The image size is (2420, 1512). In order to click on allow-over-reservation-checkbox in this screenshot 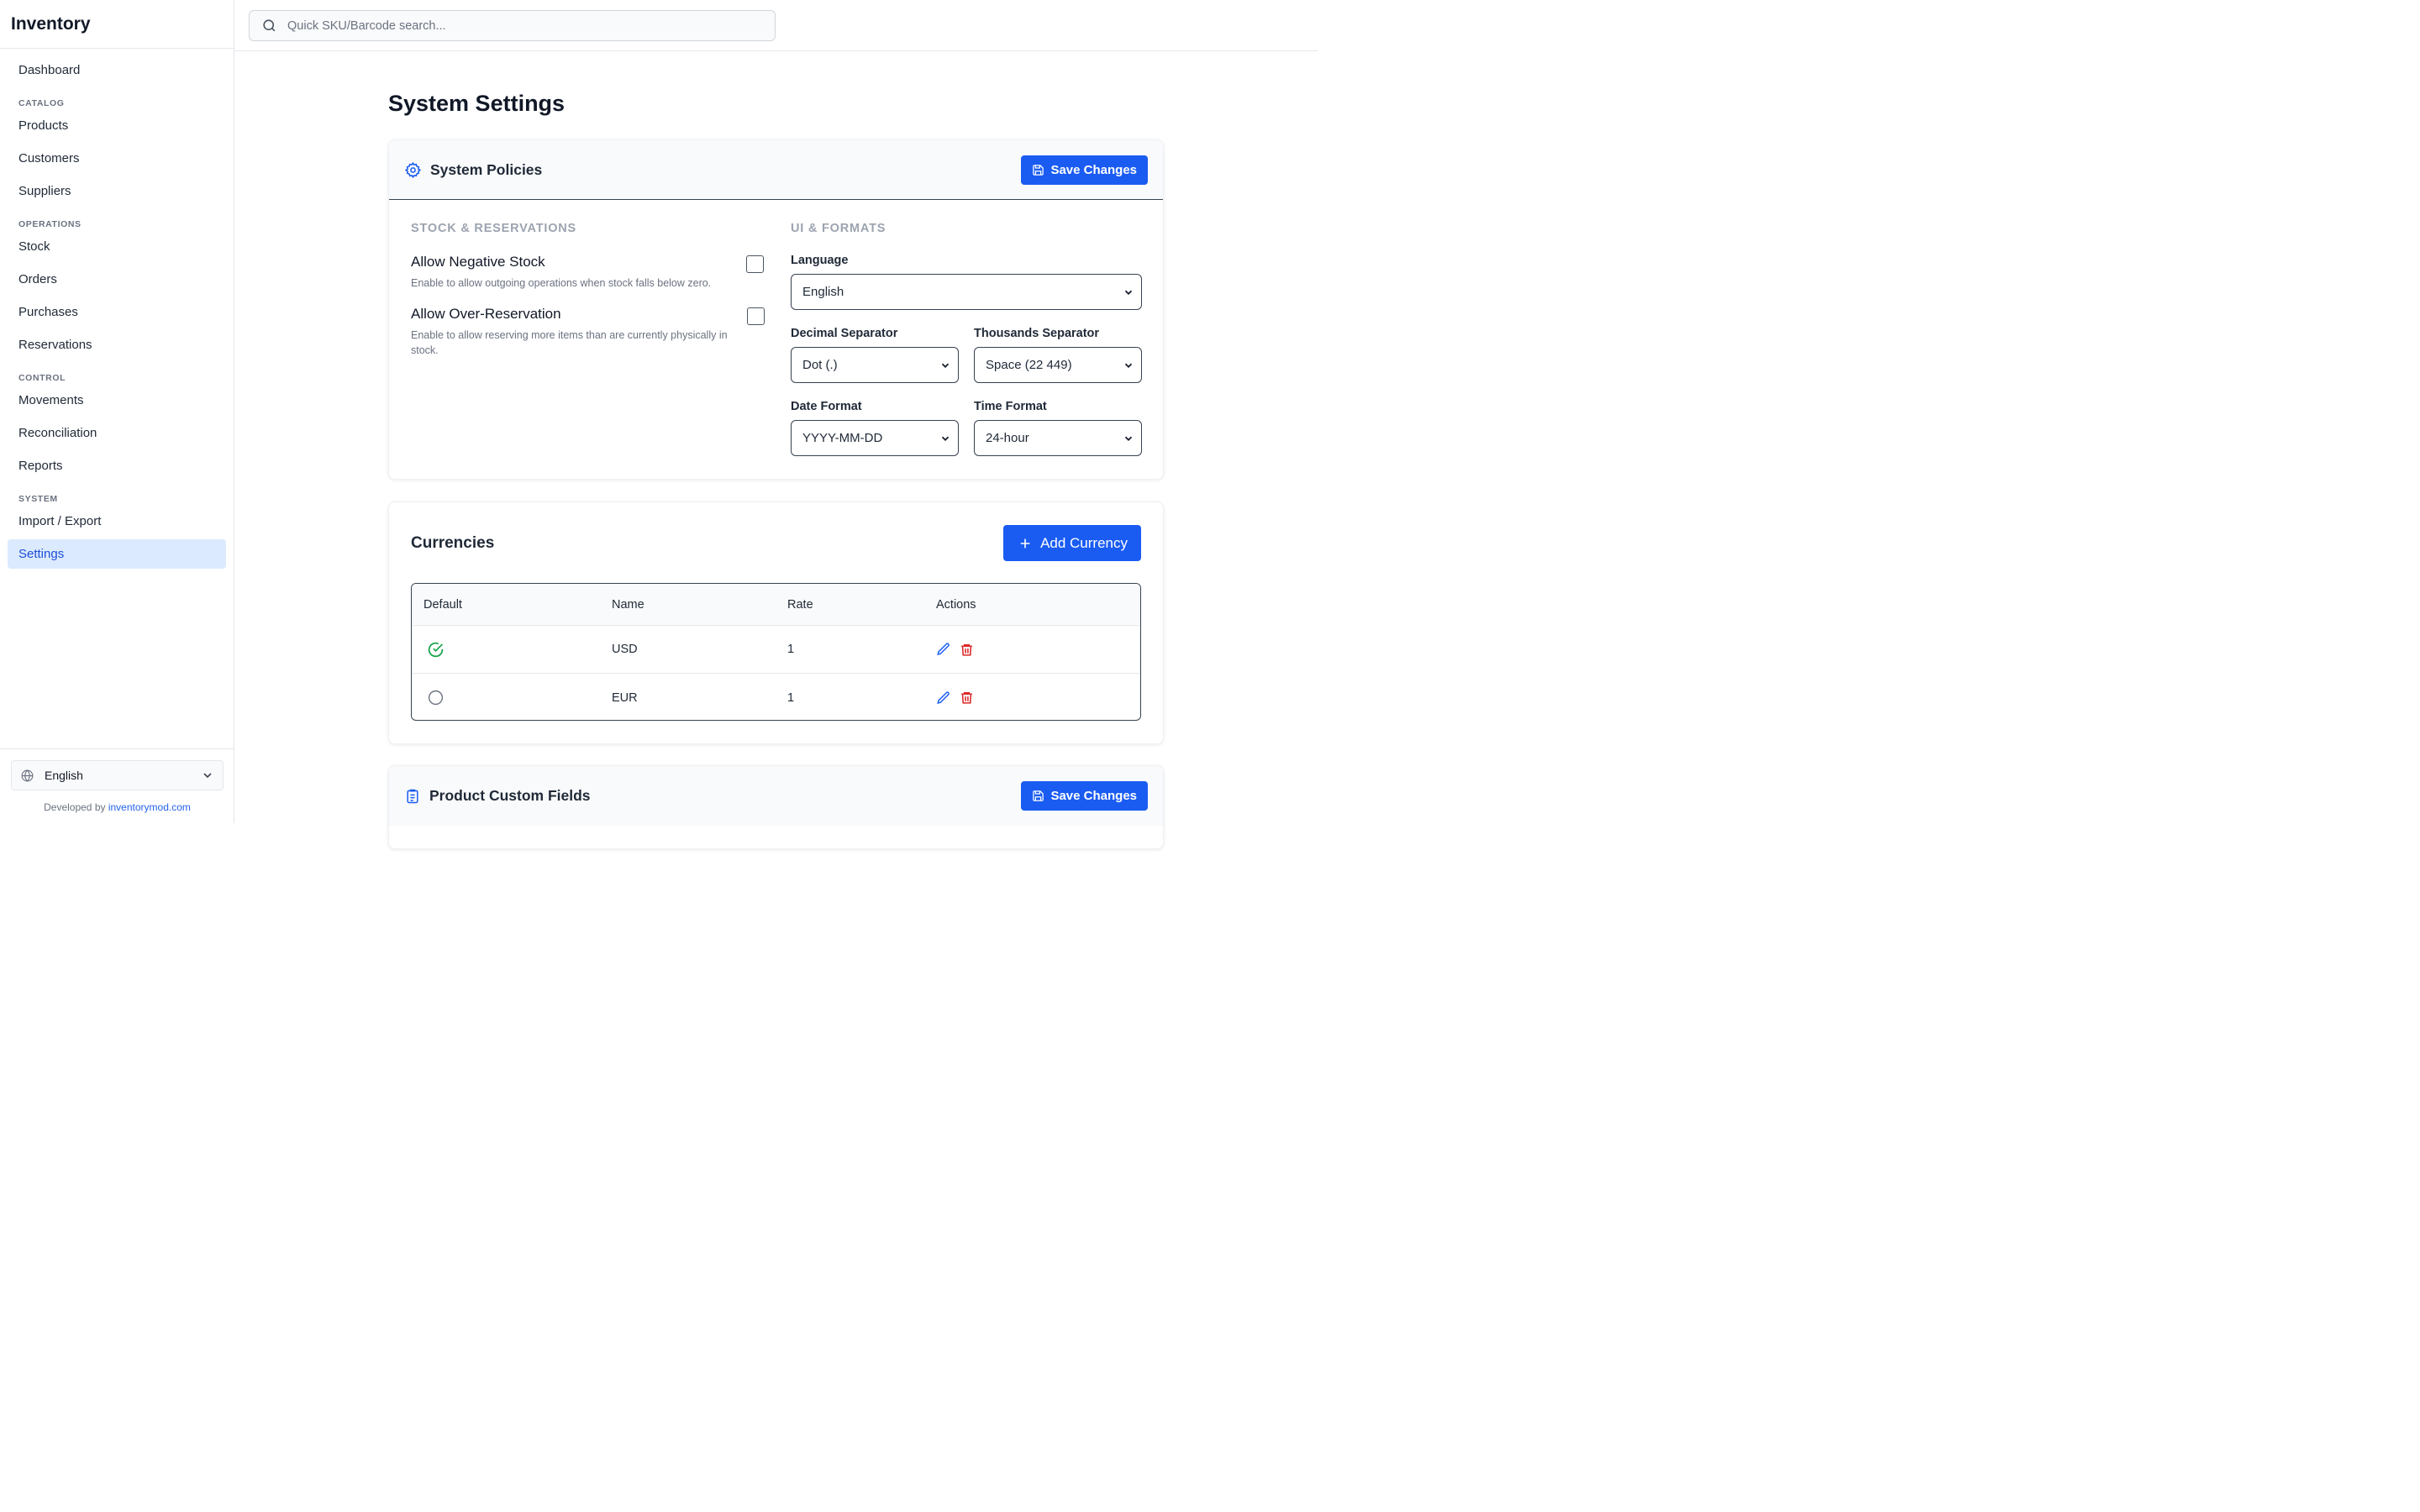, I will do `click(756, 316)`.